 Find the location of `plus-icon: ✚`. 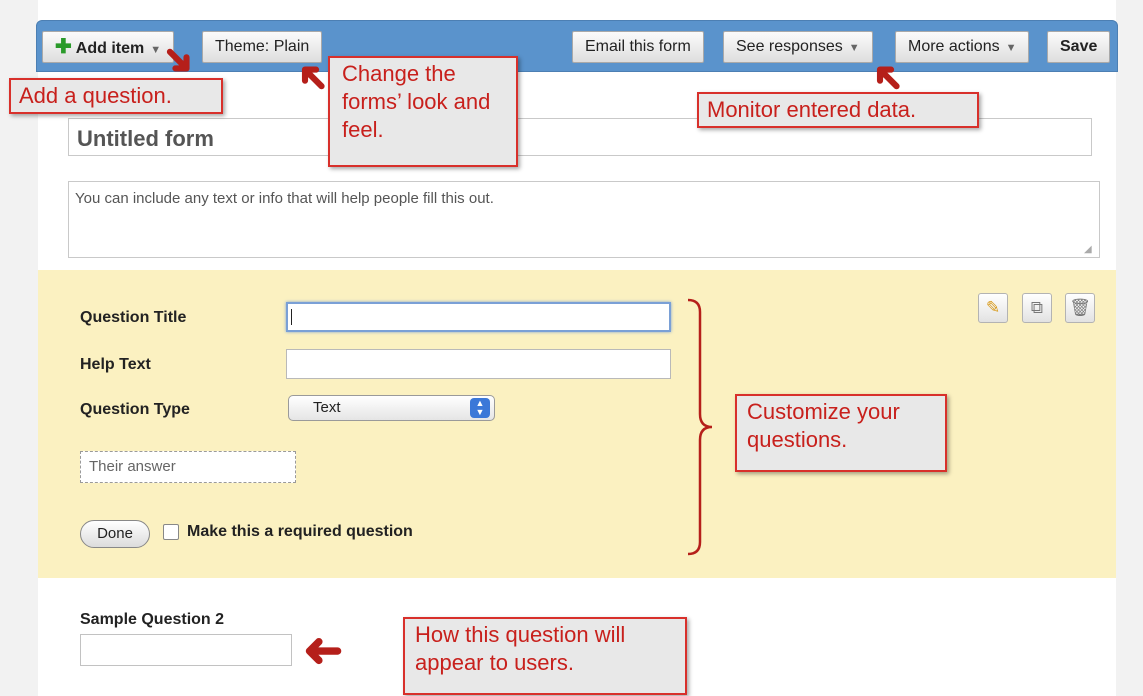

plus-icon: ✚ is located at coordinates (63, 47).